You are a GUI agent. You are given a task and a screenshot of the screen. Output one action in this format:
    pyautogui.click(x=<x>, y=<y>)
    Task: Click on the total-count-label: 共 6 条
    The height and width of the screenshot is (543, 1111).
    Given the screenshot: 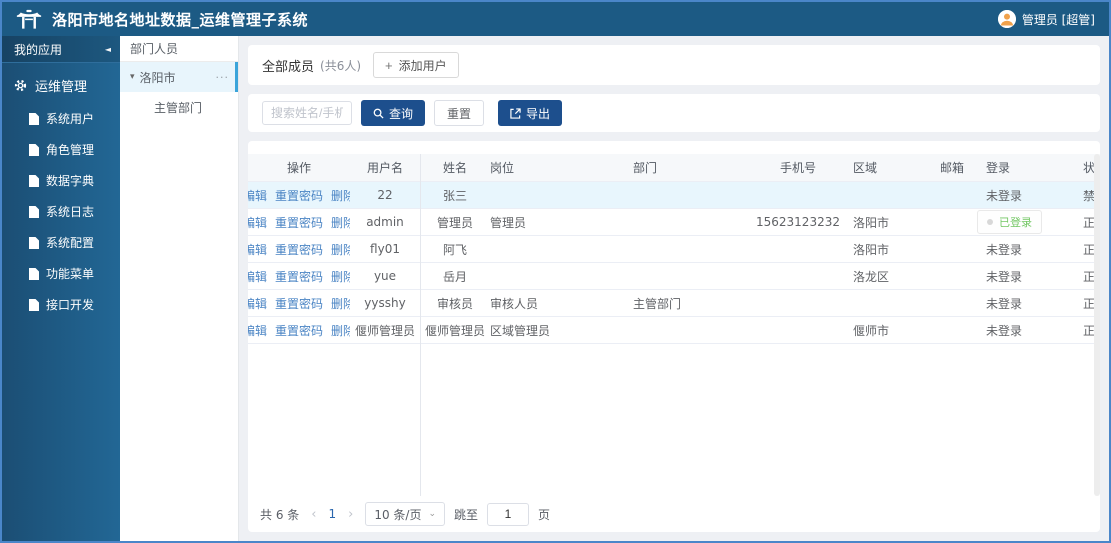 What is the action you would take?
    pyautogui.click(x=280, y=514)
    